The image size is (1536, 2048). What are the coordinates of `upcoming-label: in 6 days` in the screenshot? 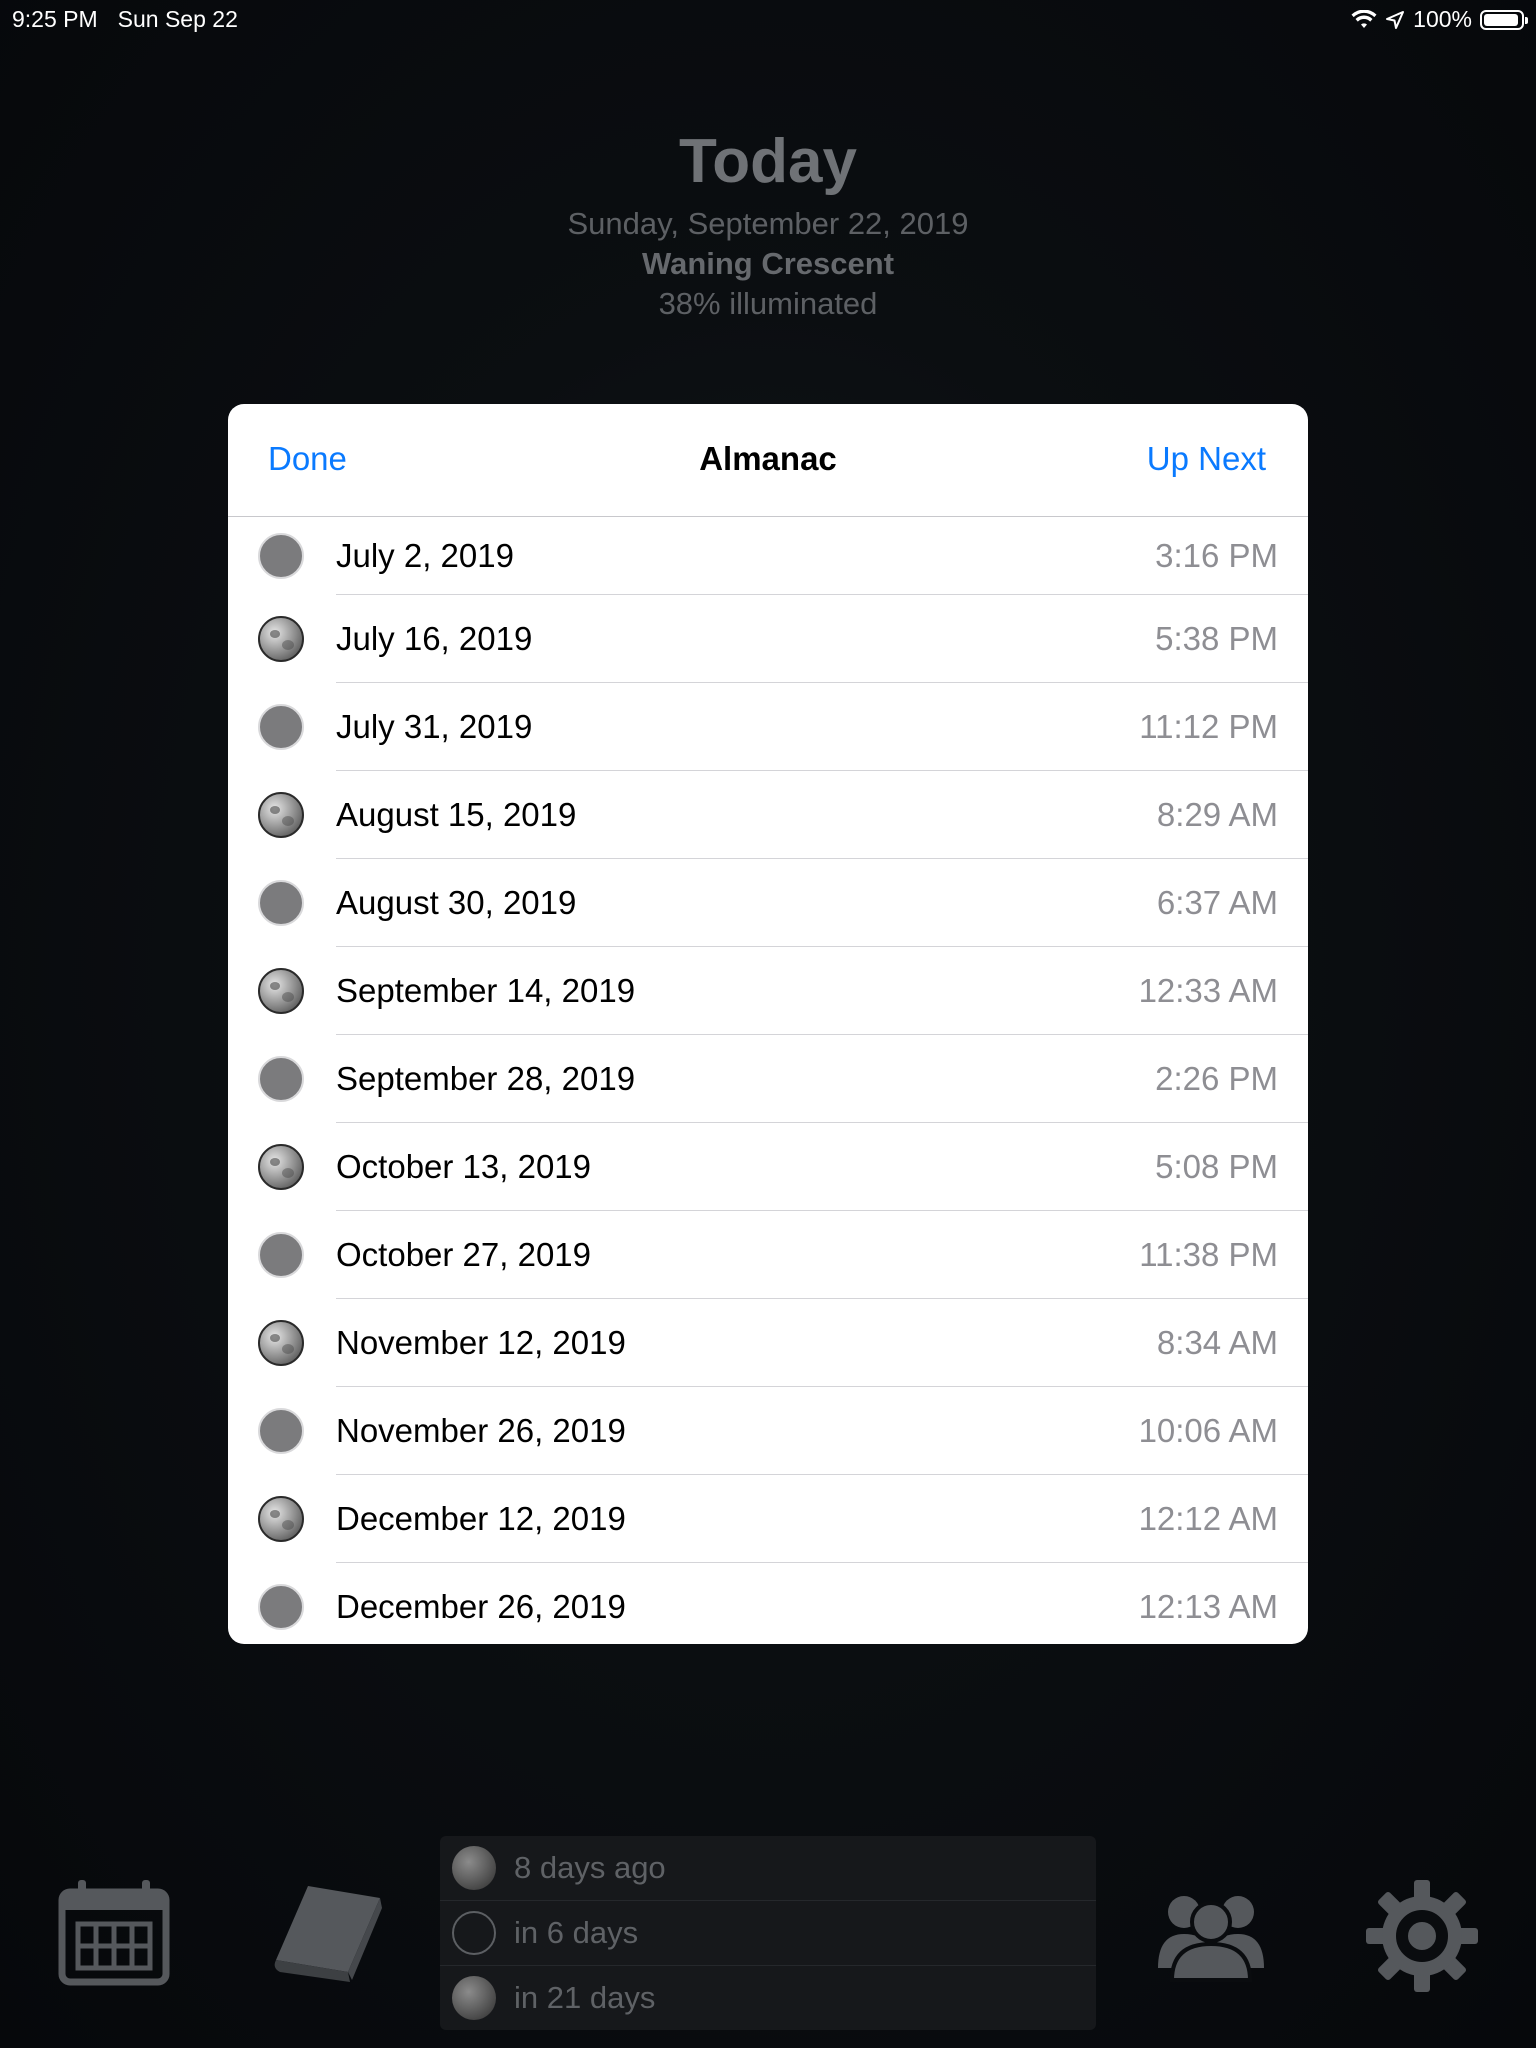 It's located at (576, 1932).